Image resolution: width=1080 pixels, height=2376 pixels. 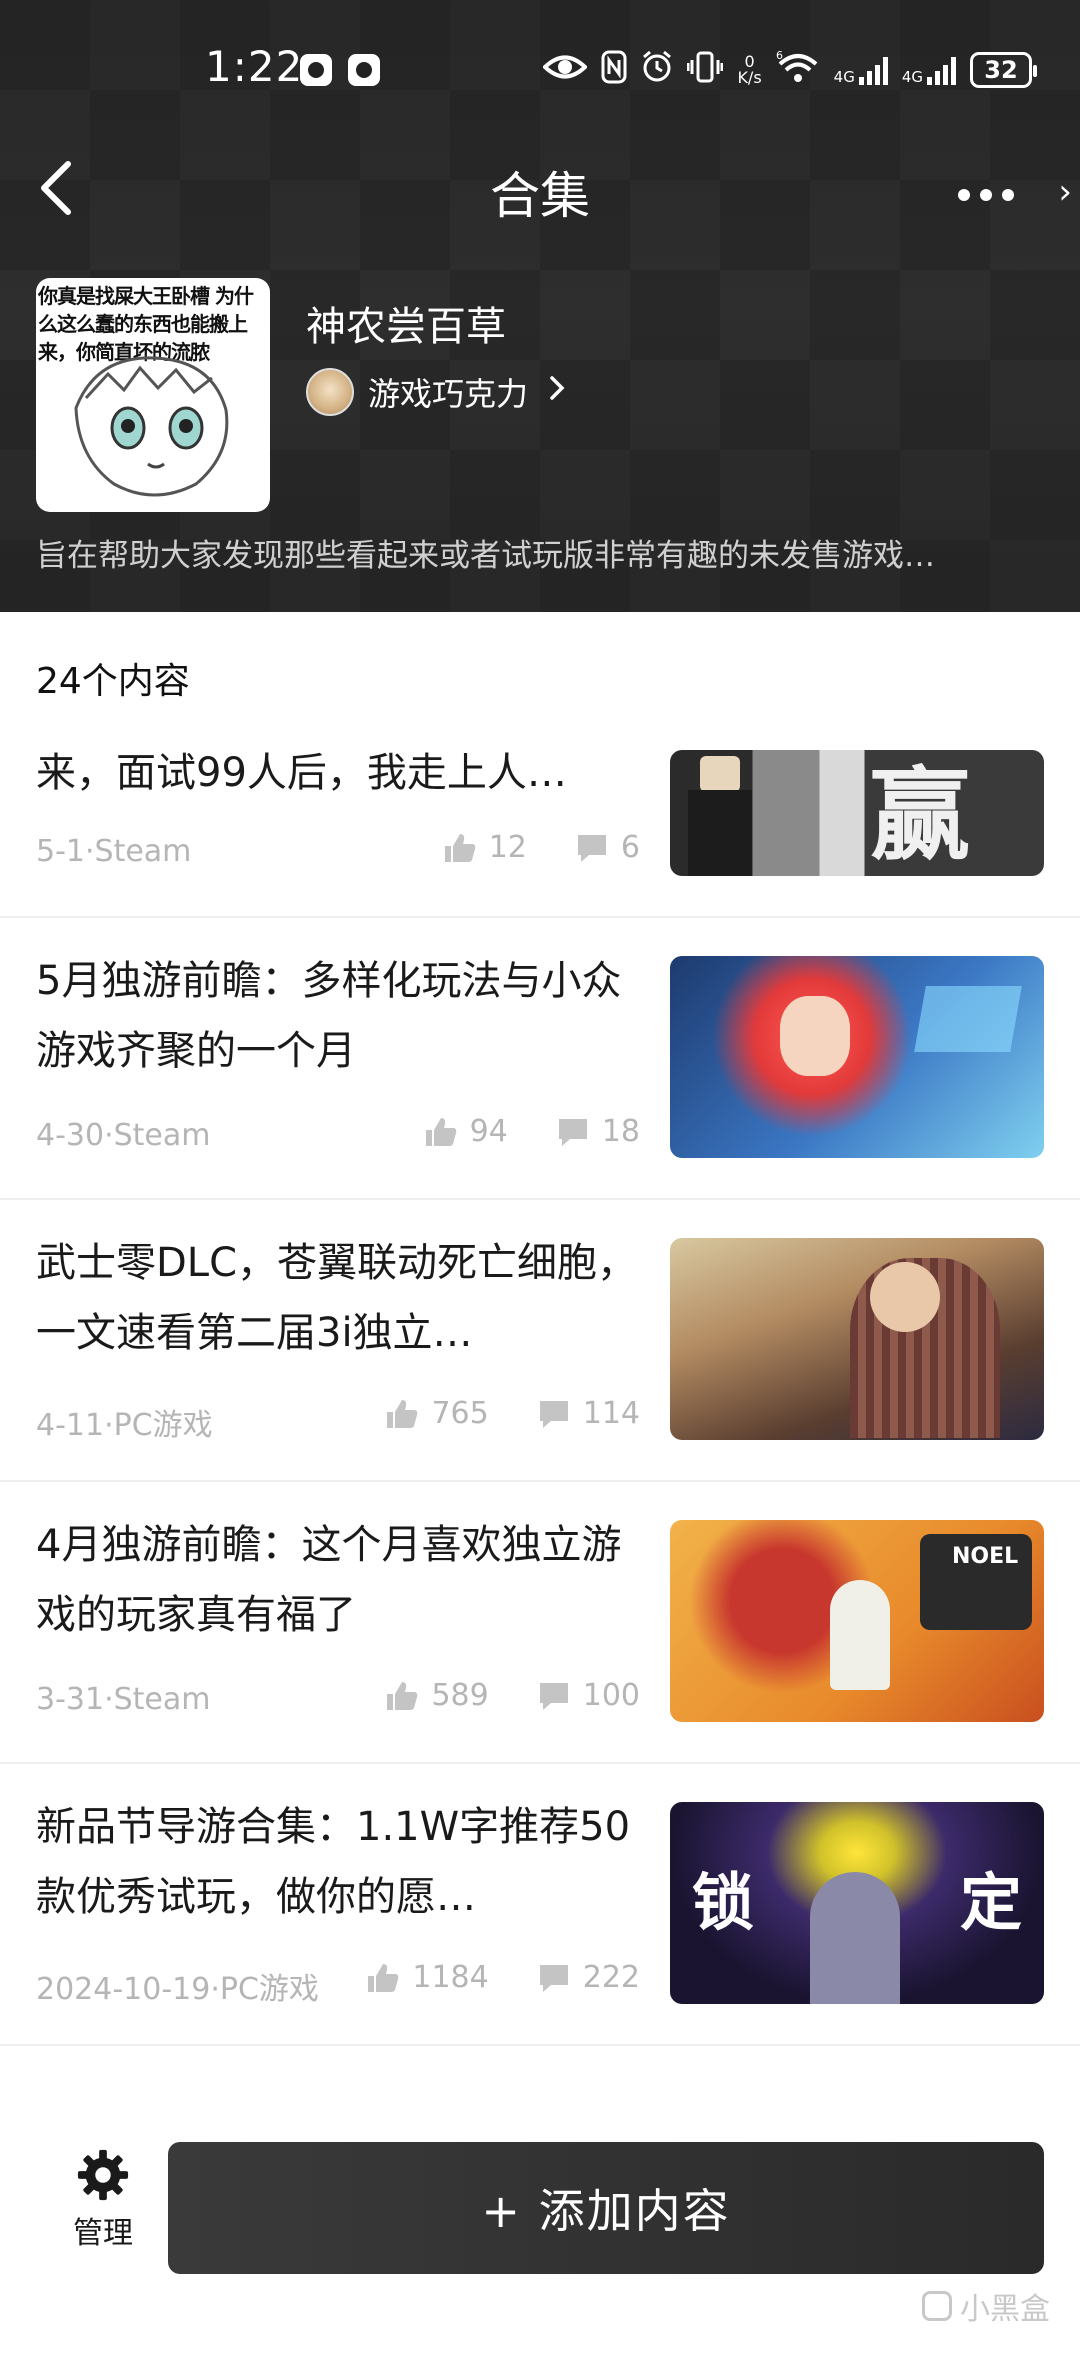 I want to click on collection-cover: 你真是找屎大王卧槽 为什么这么蠢的东西也能搬上来，你简直坏的流脓, so click(x=153, y=395).